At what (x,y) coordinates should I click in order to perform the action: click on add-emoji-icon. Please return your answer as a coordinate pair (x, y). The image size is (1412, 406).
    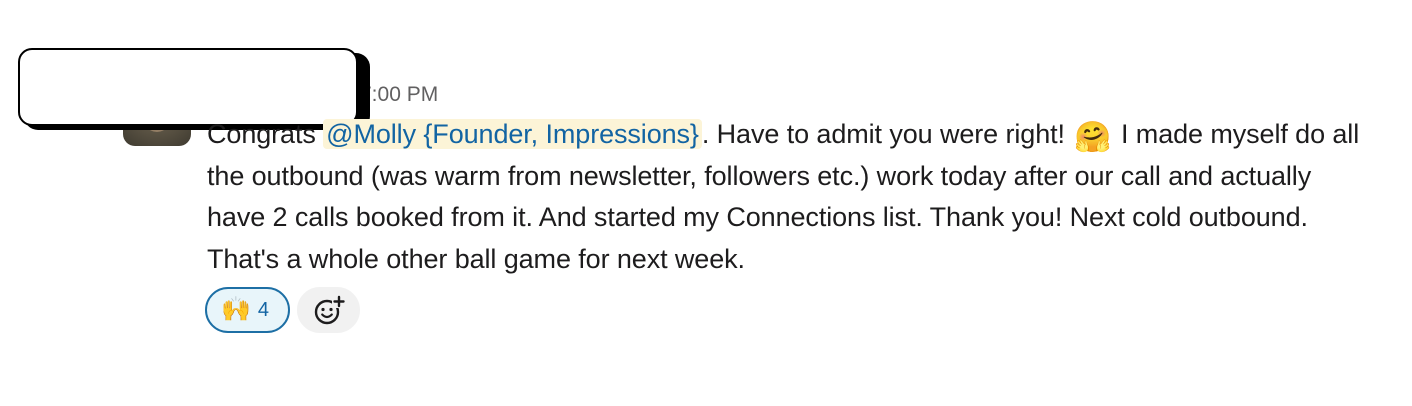
    Looking at the image, I should click on (330, 310).